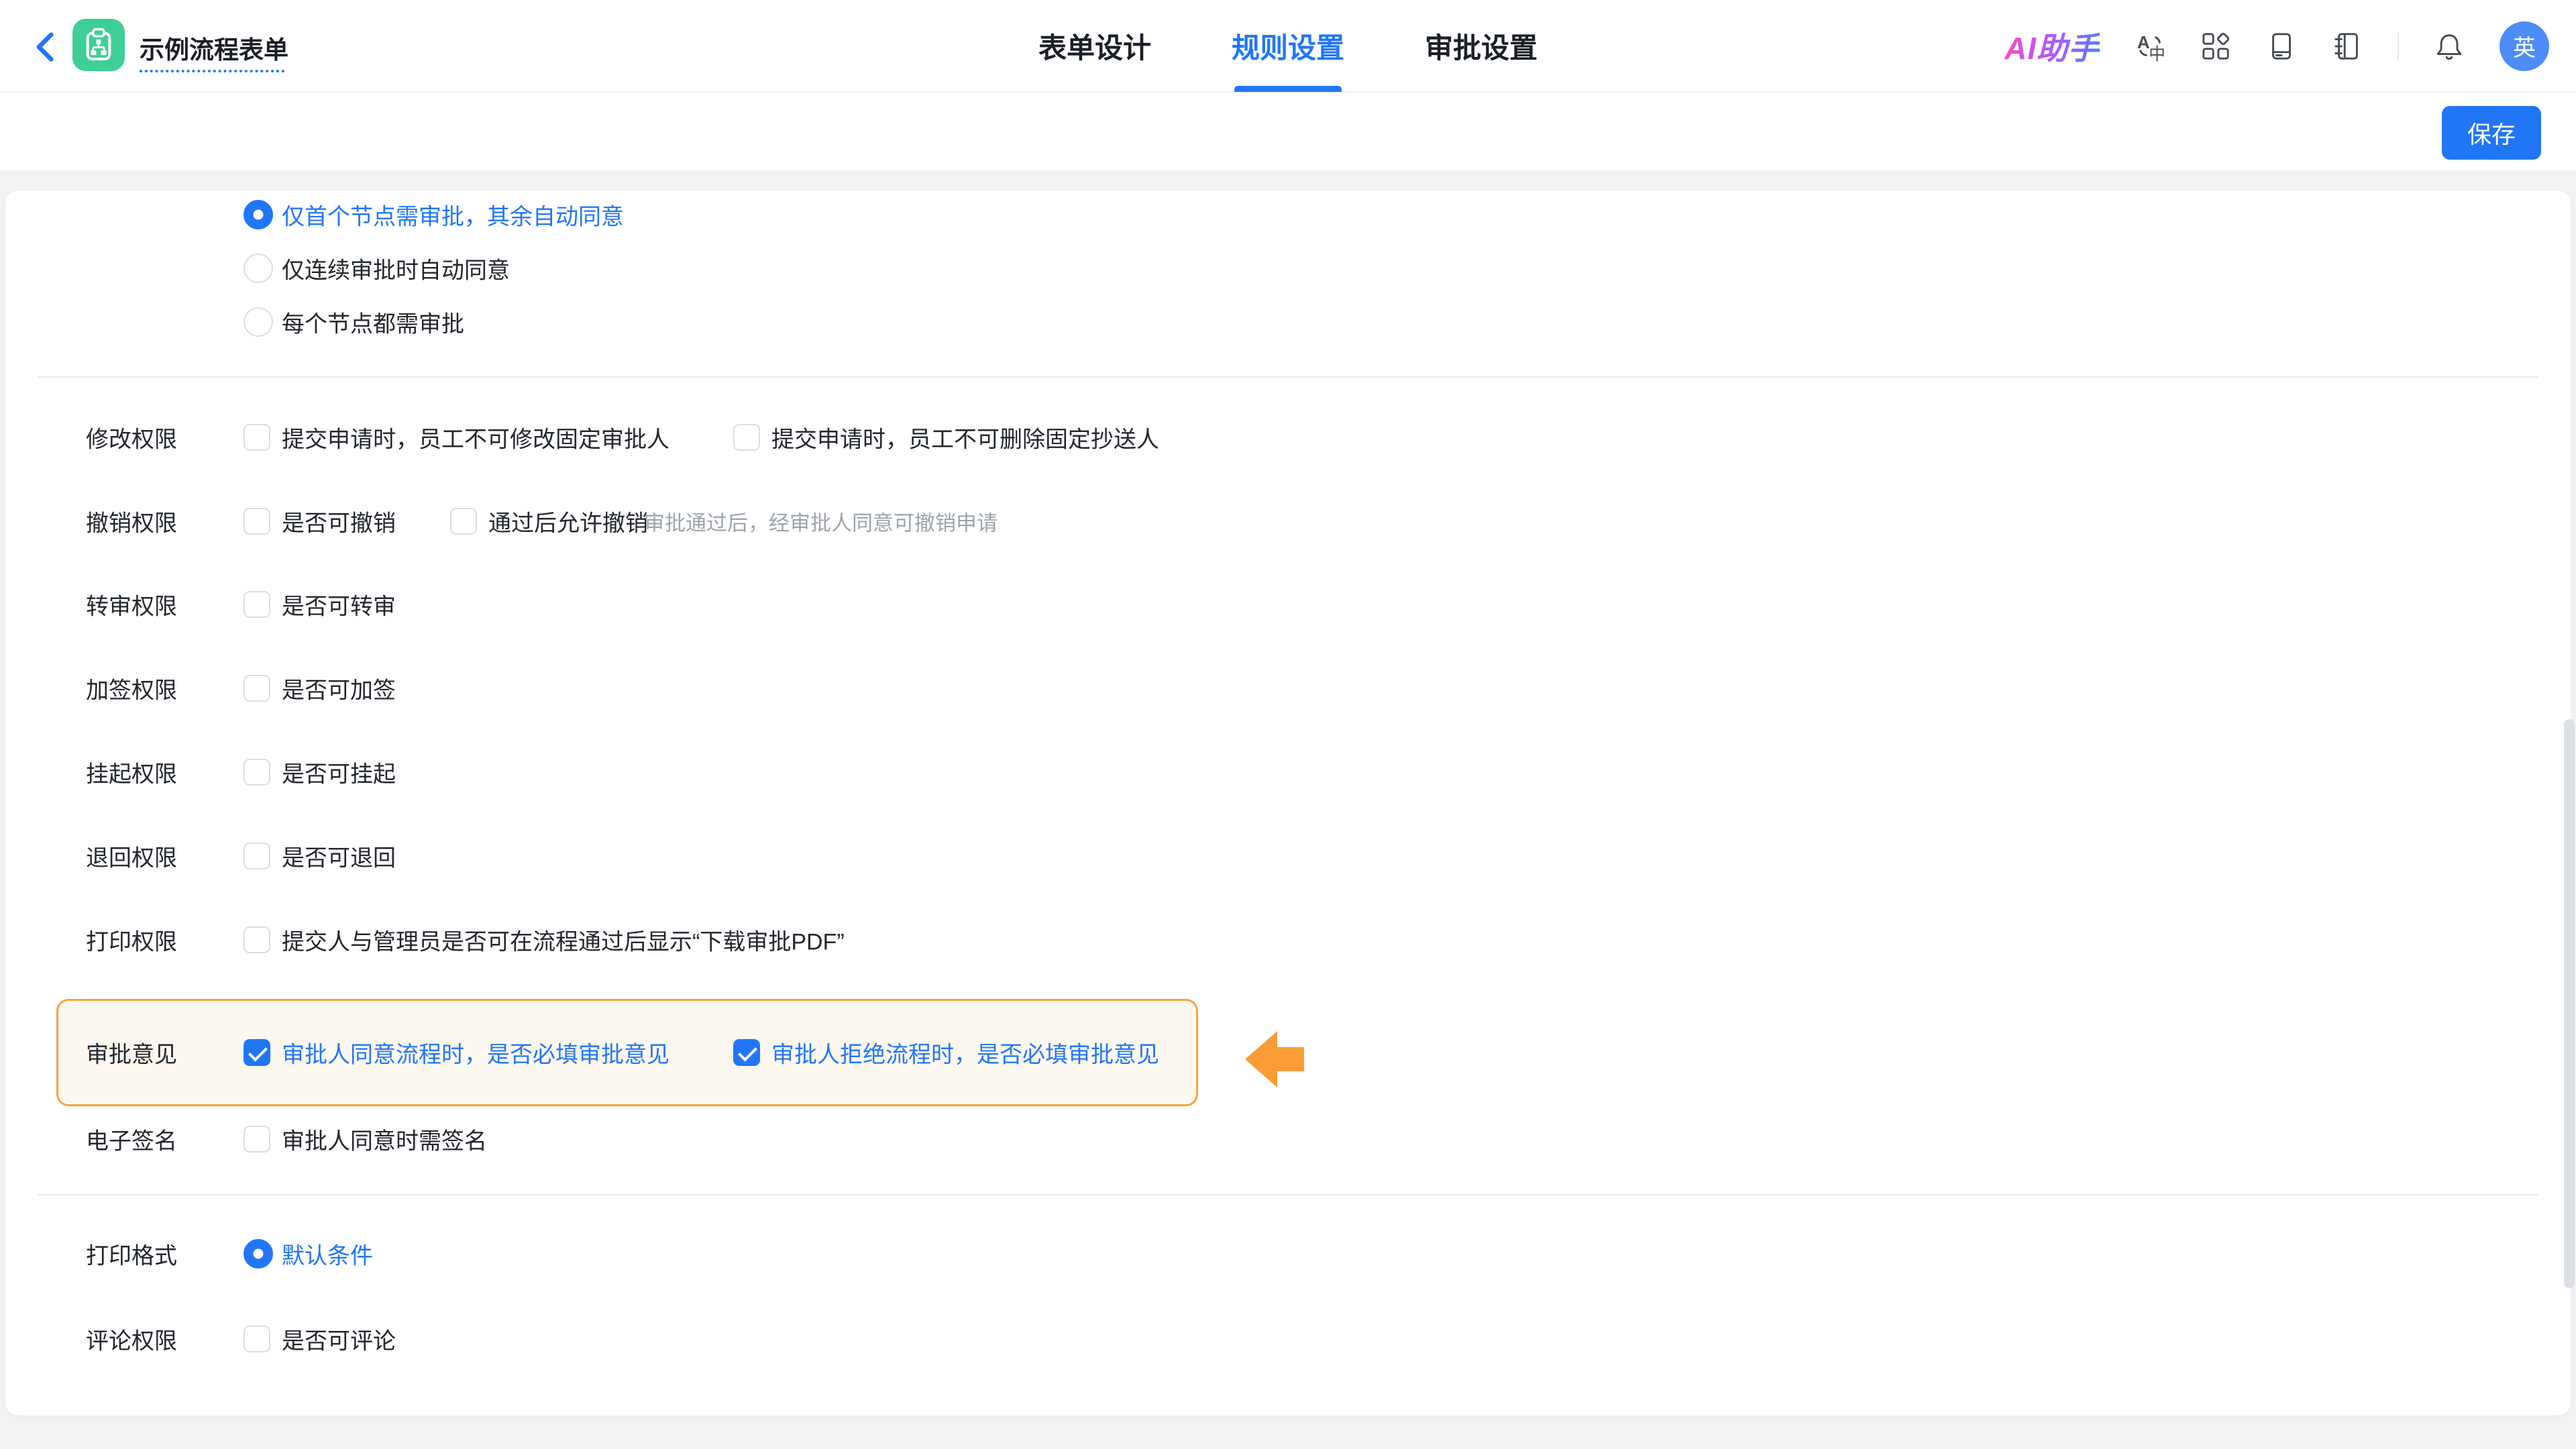 The width and height of the screenshot is (2576, 1449). What do you see at coordinates (1288, 521) in the screenshot?
I see `row-withdraw-permission: 撤销权限 是否可撤销 通过后允许撤销 审批通过后，经审批人同意可撤销申请` at bounding box center [1288, 521].